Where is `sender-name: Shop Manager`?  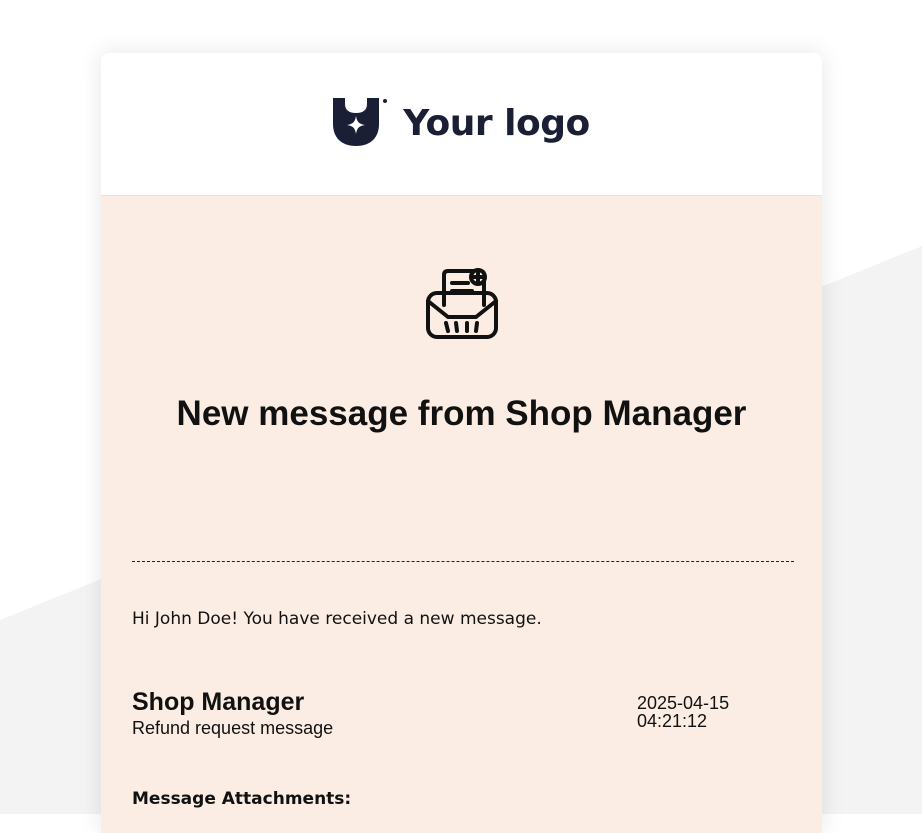 sender-name: Shop Manager is located at coordinates (218, 702).